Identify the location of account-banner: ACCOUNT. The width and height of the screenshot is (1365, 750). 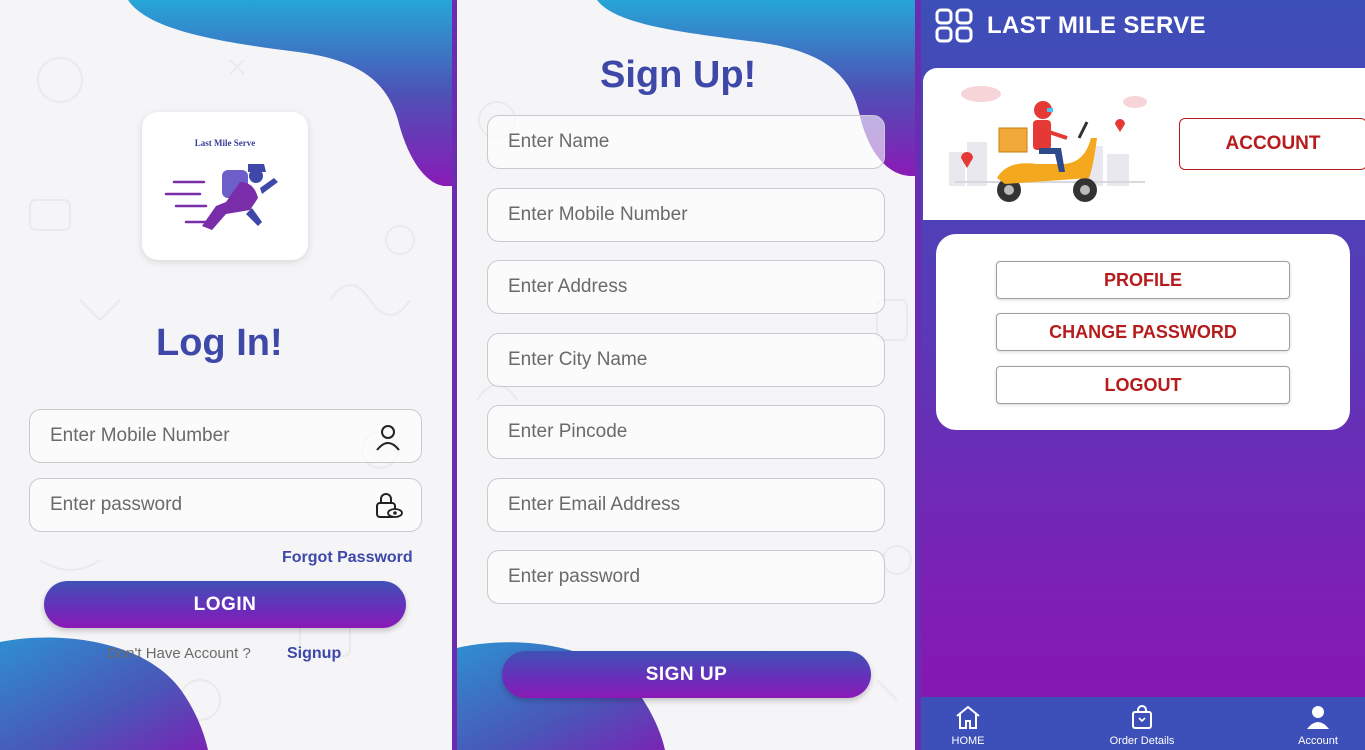
(1144, 144).